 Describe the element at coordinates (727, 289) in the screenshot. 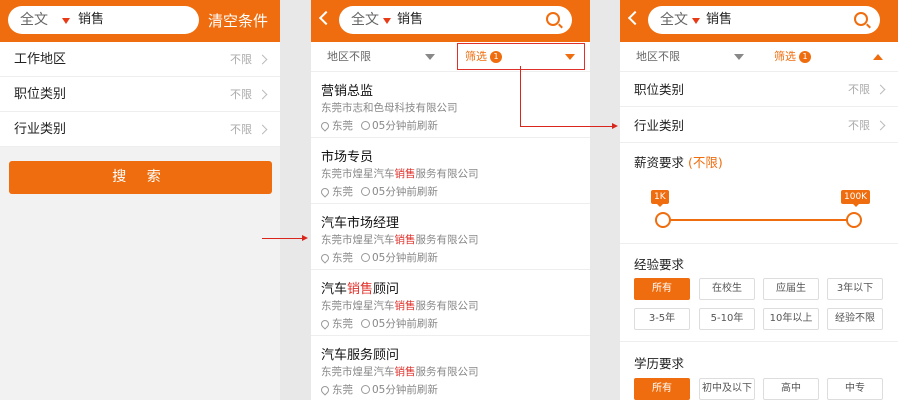

I see `experience-option: 在校生` at that location.